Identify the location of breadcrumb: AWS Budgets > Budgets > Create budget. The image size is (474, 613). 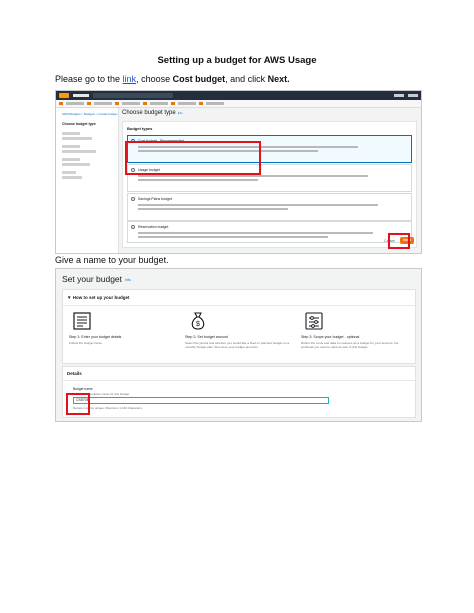
(89, 114).